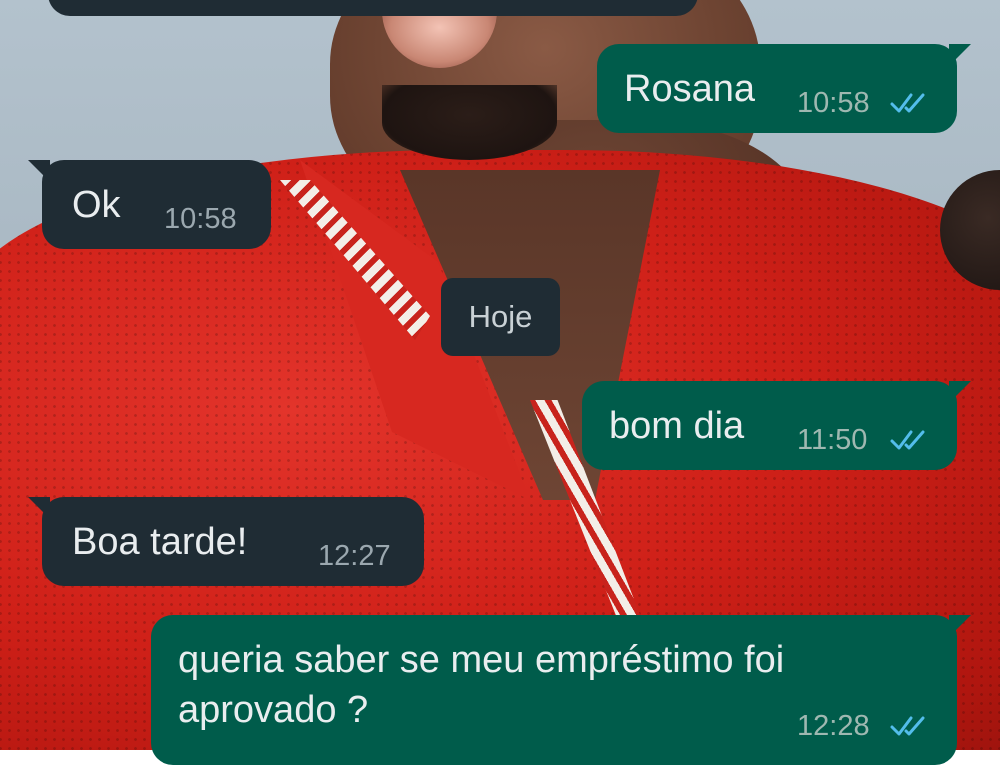 The image size is (1000, 765). What do you see at coordinates (273, 710) in the screenshot?
I see `message-text-line-2: aprovado ?` at bounding box center [273, 710].